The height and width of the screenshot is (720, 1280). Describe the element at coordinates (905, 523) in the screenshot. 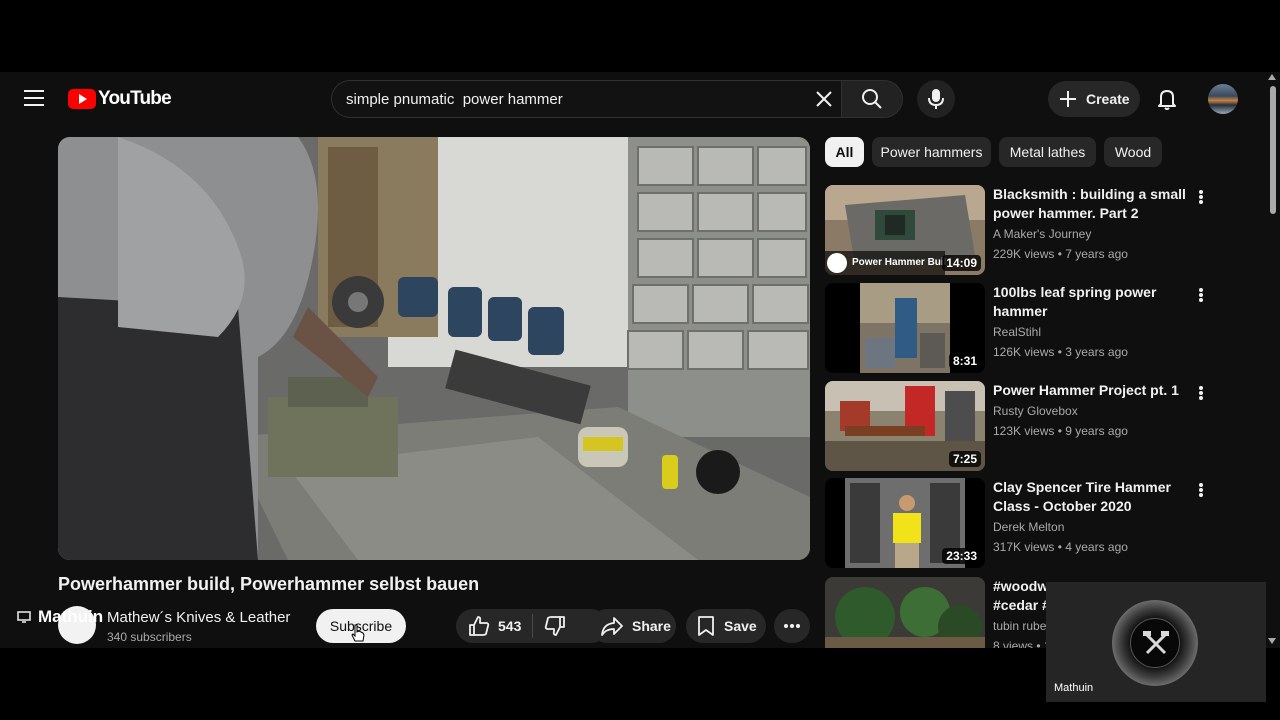

I see `recommendation-thumbnail: 23:33` at that location.